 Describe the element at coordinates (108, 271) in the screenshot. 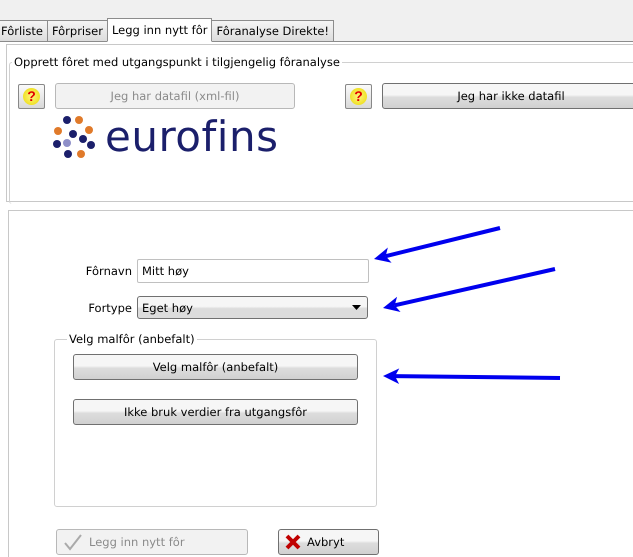

I see `field-label: Fôrnavn` at that location.